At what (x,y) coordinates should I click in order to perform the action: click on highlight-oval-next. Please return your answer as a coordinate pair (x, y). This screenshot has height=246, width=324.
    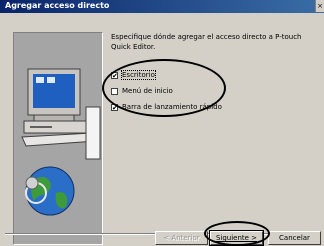
    Looking at the image, I should click on (237, 233).